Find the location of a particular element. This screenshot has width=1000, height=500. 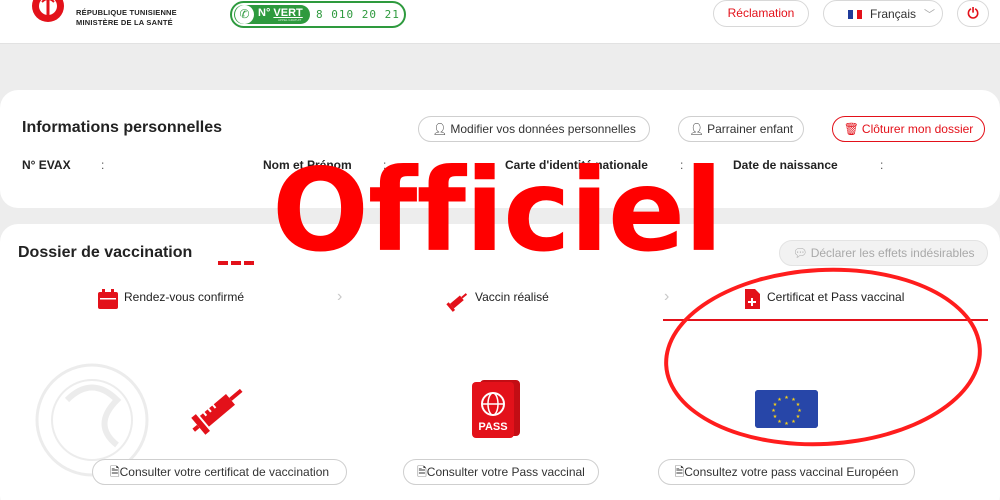

vaccination-title: Dossier de vaccination is located at coordinates (105, 252).